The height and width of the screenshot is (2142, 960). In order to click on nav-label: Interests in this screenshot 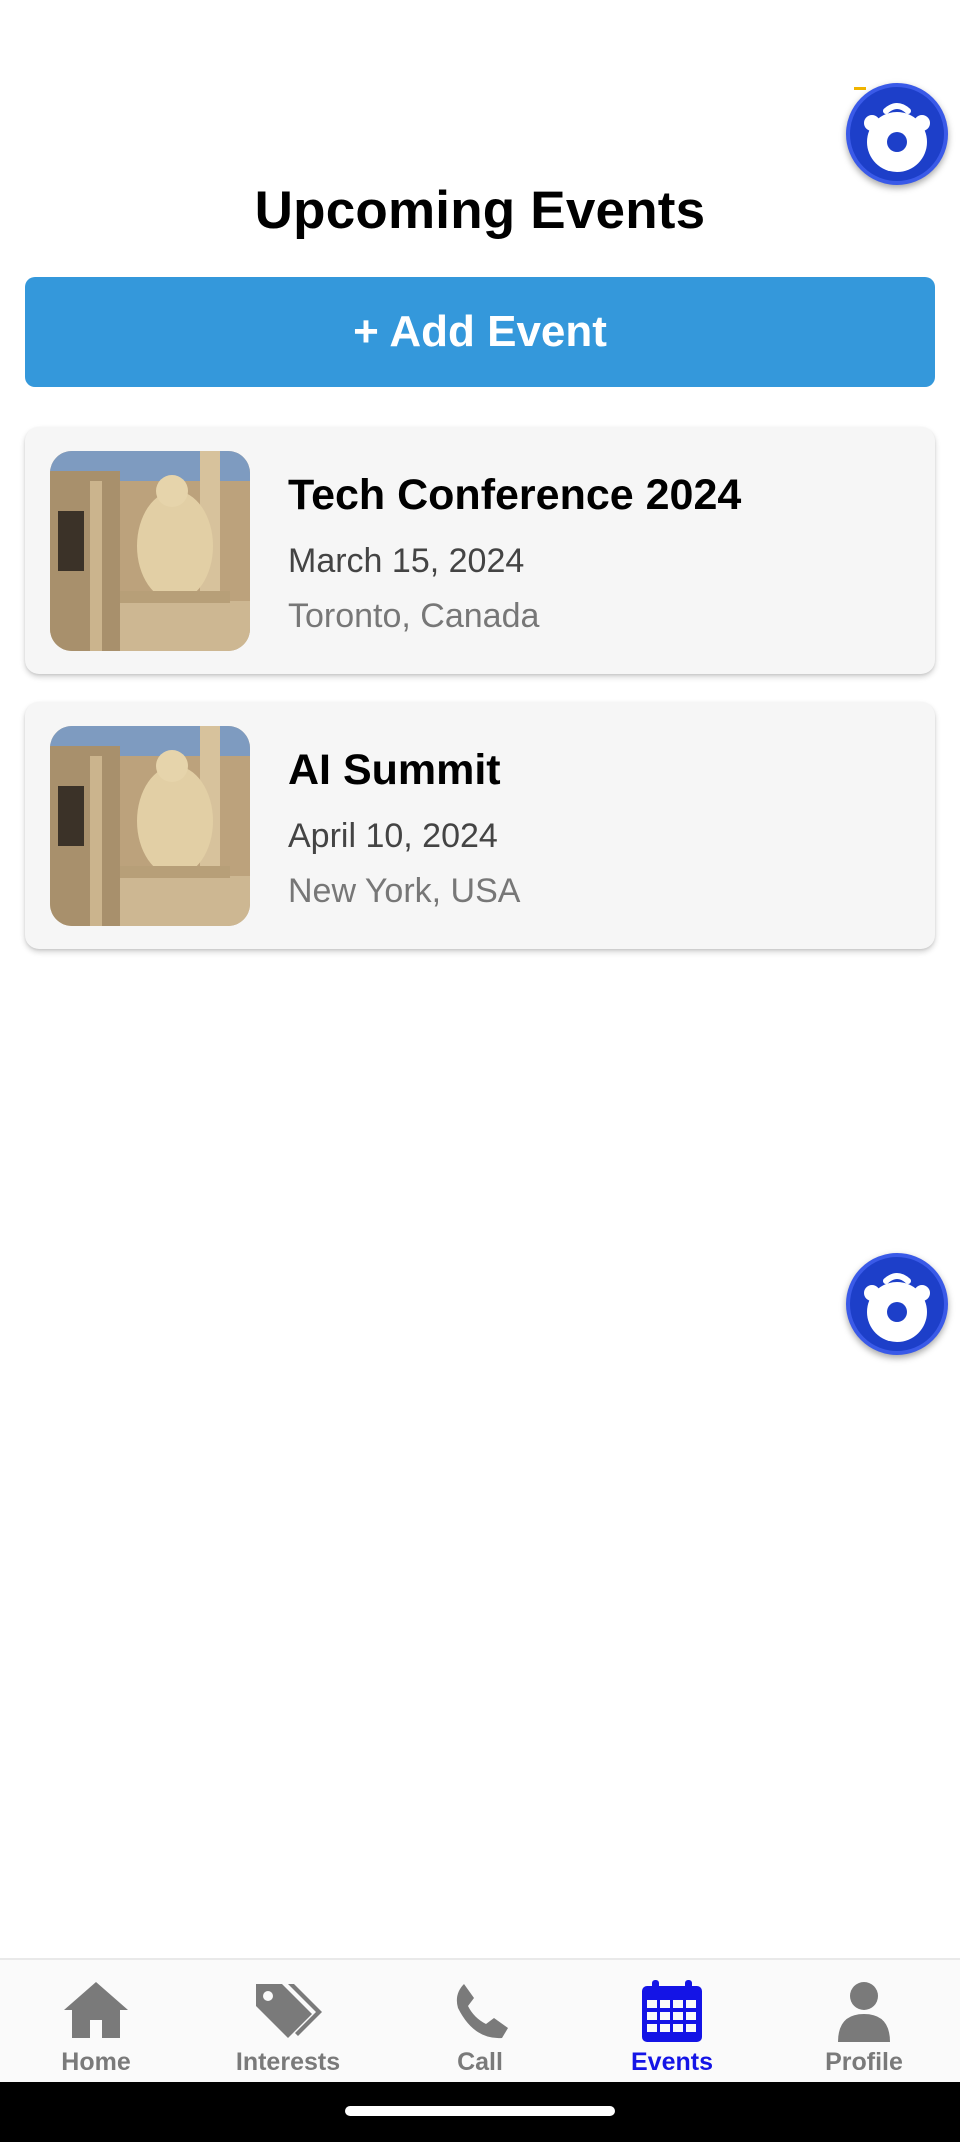, I will do `click(288, 2062)`.